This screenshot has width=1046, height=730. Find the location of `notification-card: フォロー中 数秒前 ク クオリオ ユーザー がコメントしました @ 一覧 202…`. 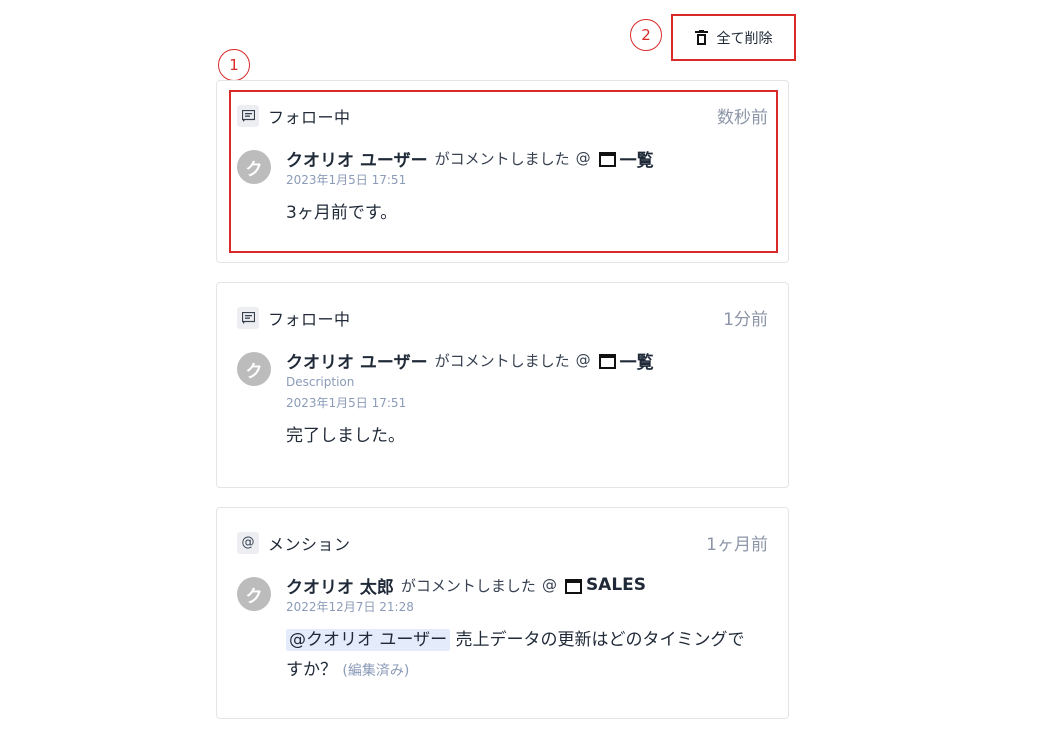

notification-card: フォロー中 数秒前 ク クオリオ ユーザー がコメントしました @ 一覧 202… is located at coordinates (502, 171).